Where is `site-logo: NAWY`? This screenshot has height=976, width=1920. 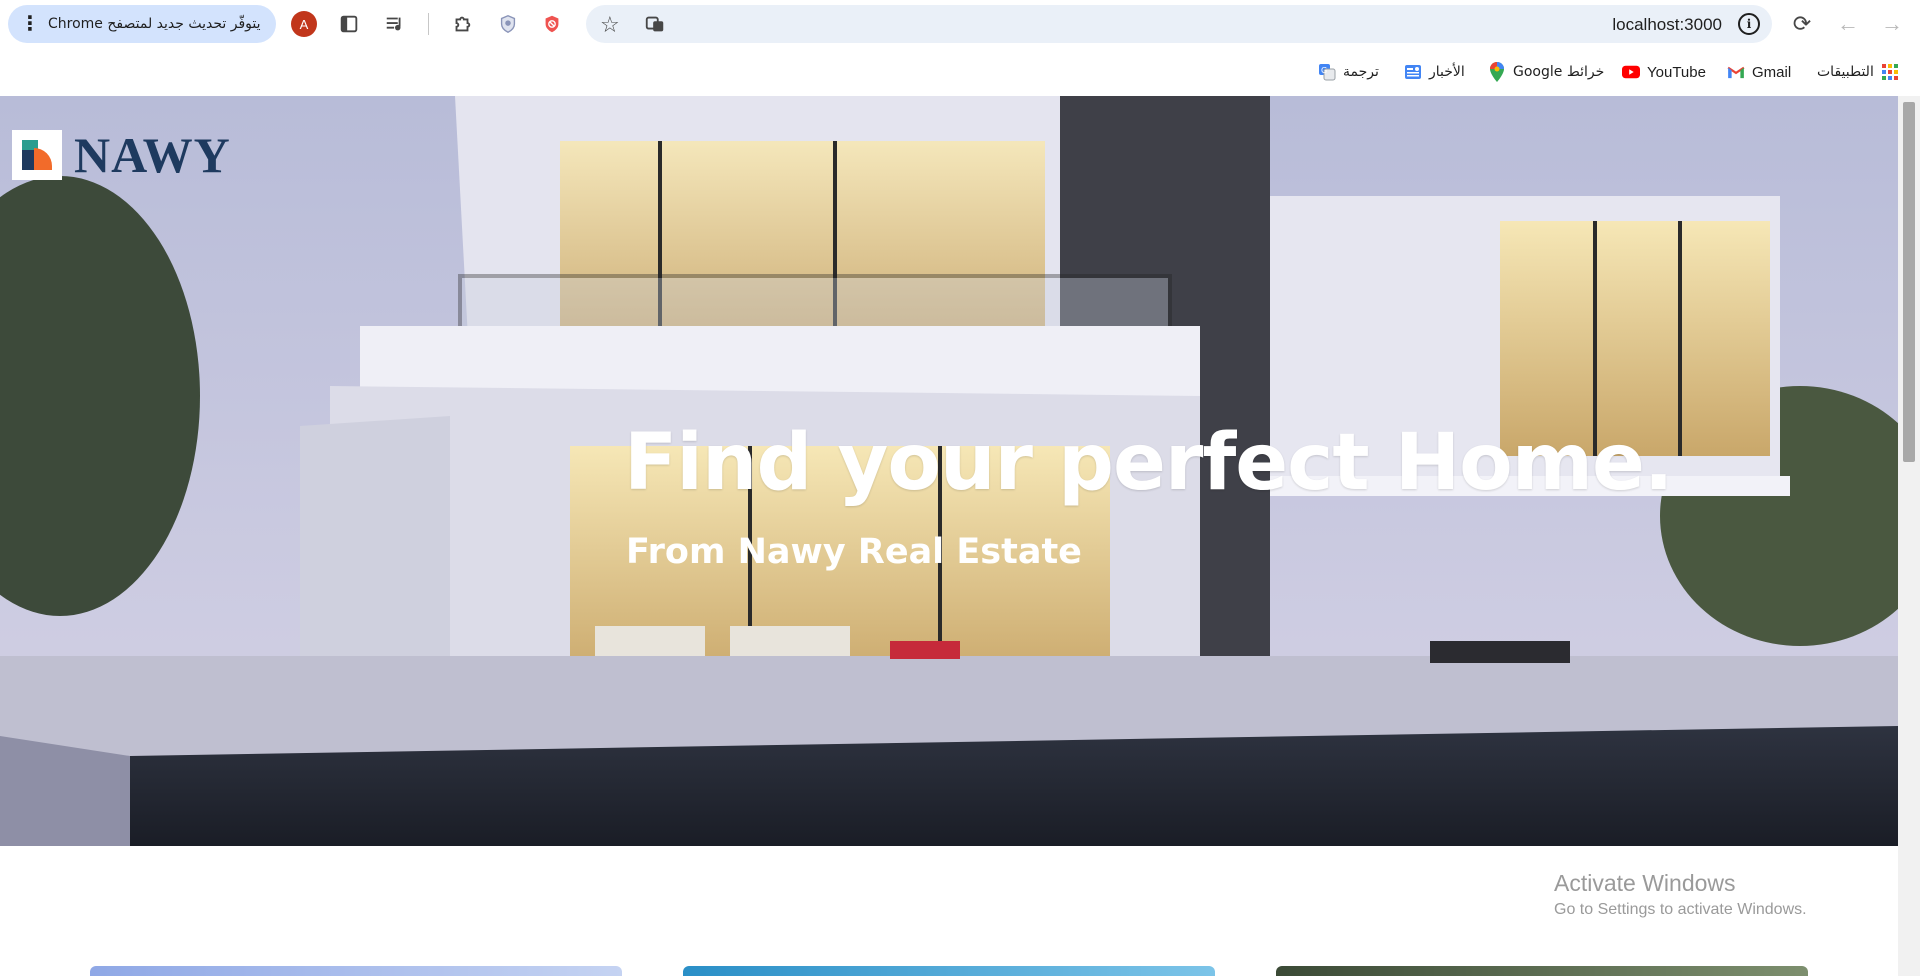
site-logo: NAWY is located at coordinates (121, 155).